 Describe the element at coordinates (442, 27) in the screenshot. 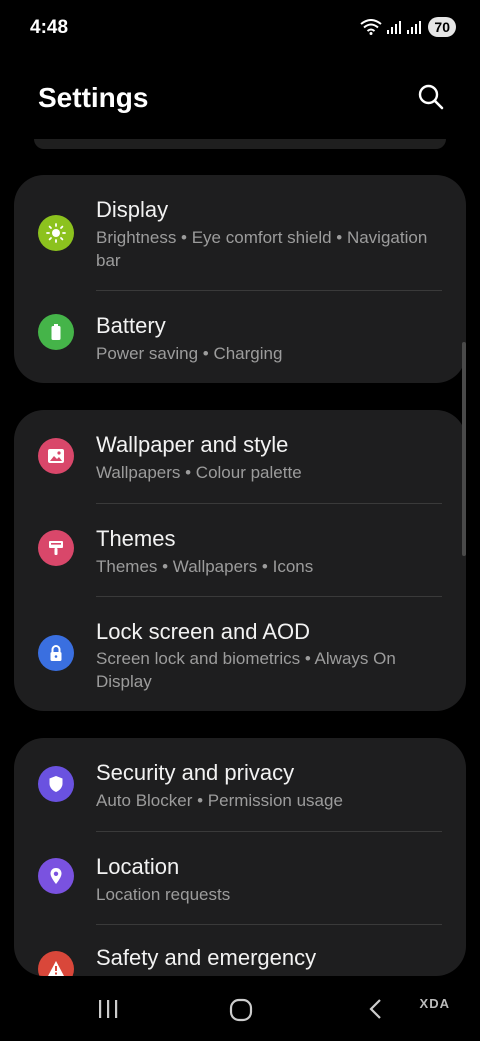

I see `battery-level: 70` at that location.